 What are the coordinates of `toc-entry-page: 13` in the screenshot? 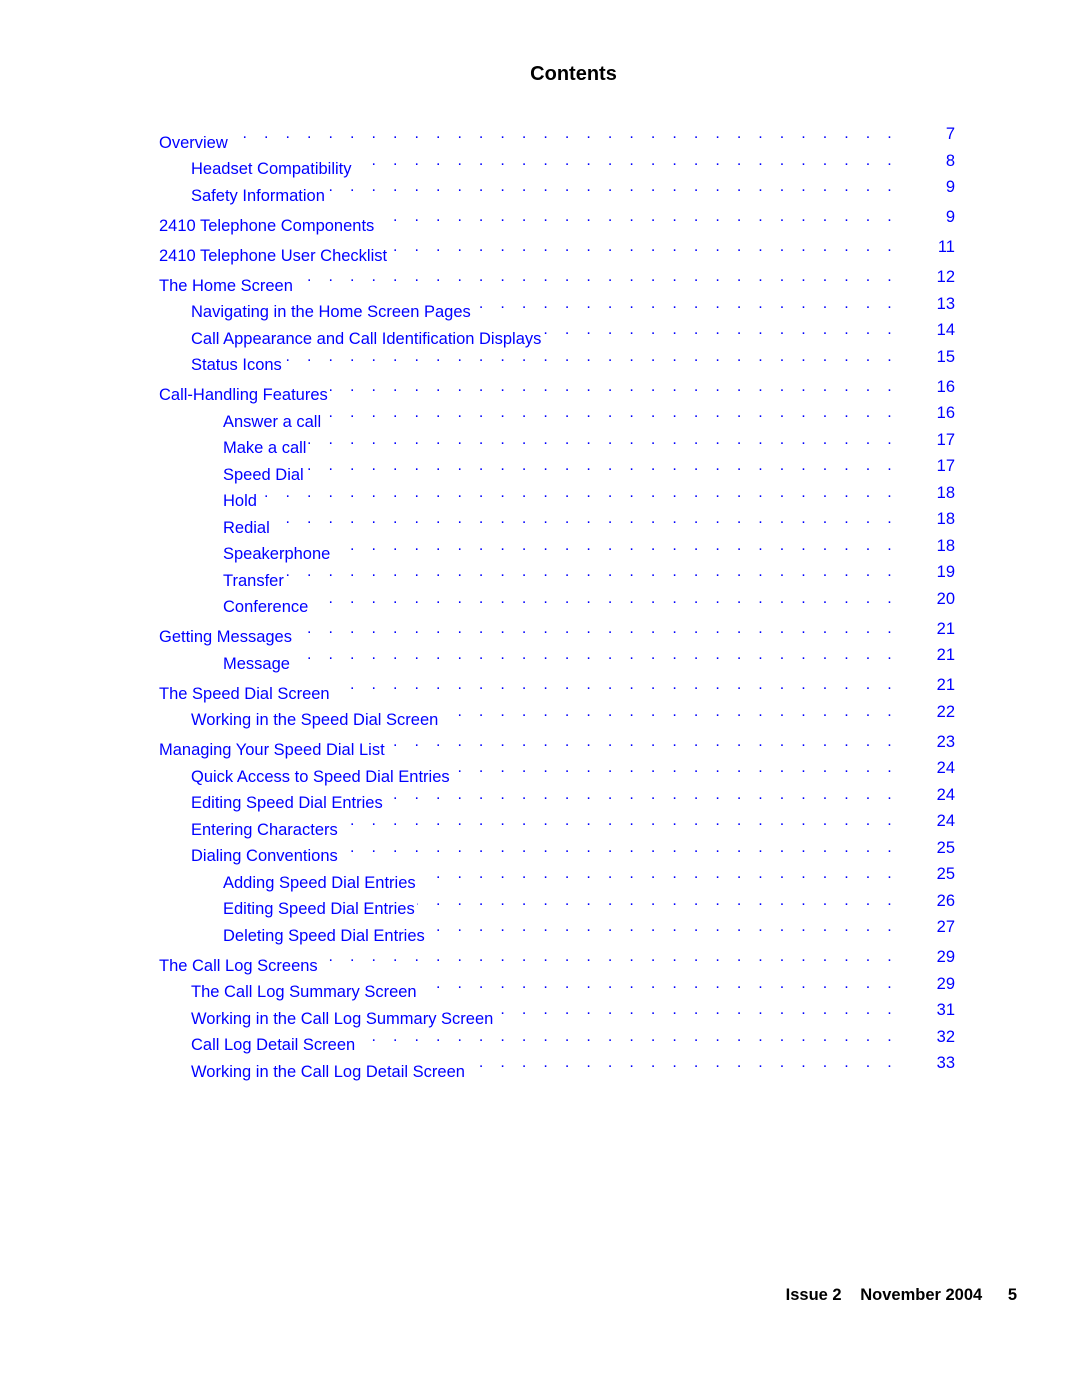 It's located at (935, 304).